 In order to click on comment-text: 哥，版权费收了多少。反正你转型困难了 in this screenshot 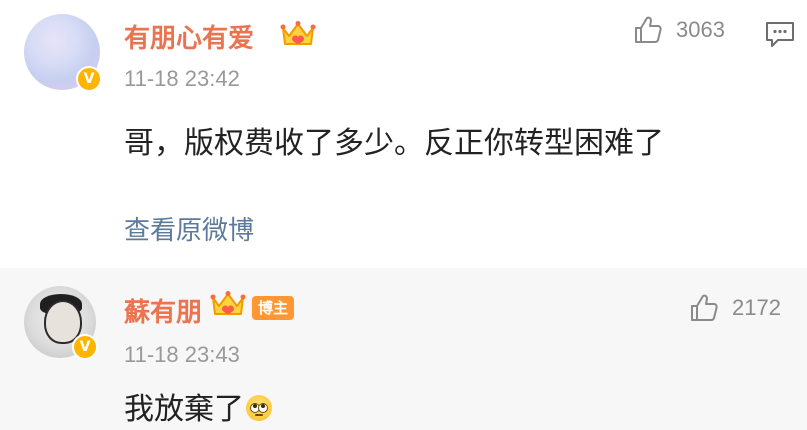, I will do `click(394, 143)`.